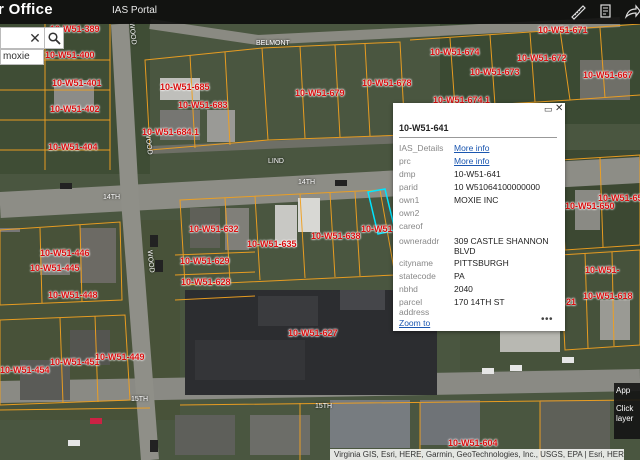  I want to click on attribute-value: 309 CASTLE SHANNON BLVD, so click(501, 246).